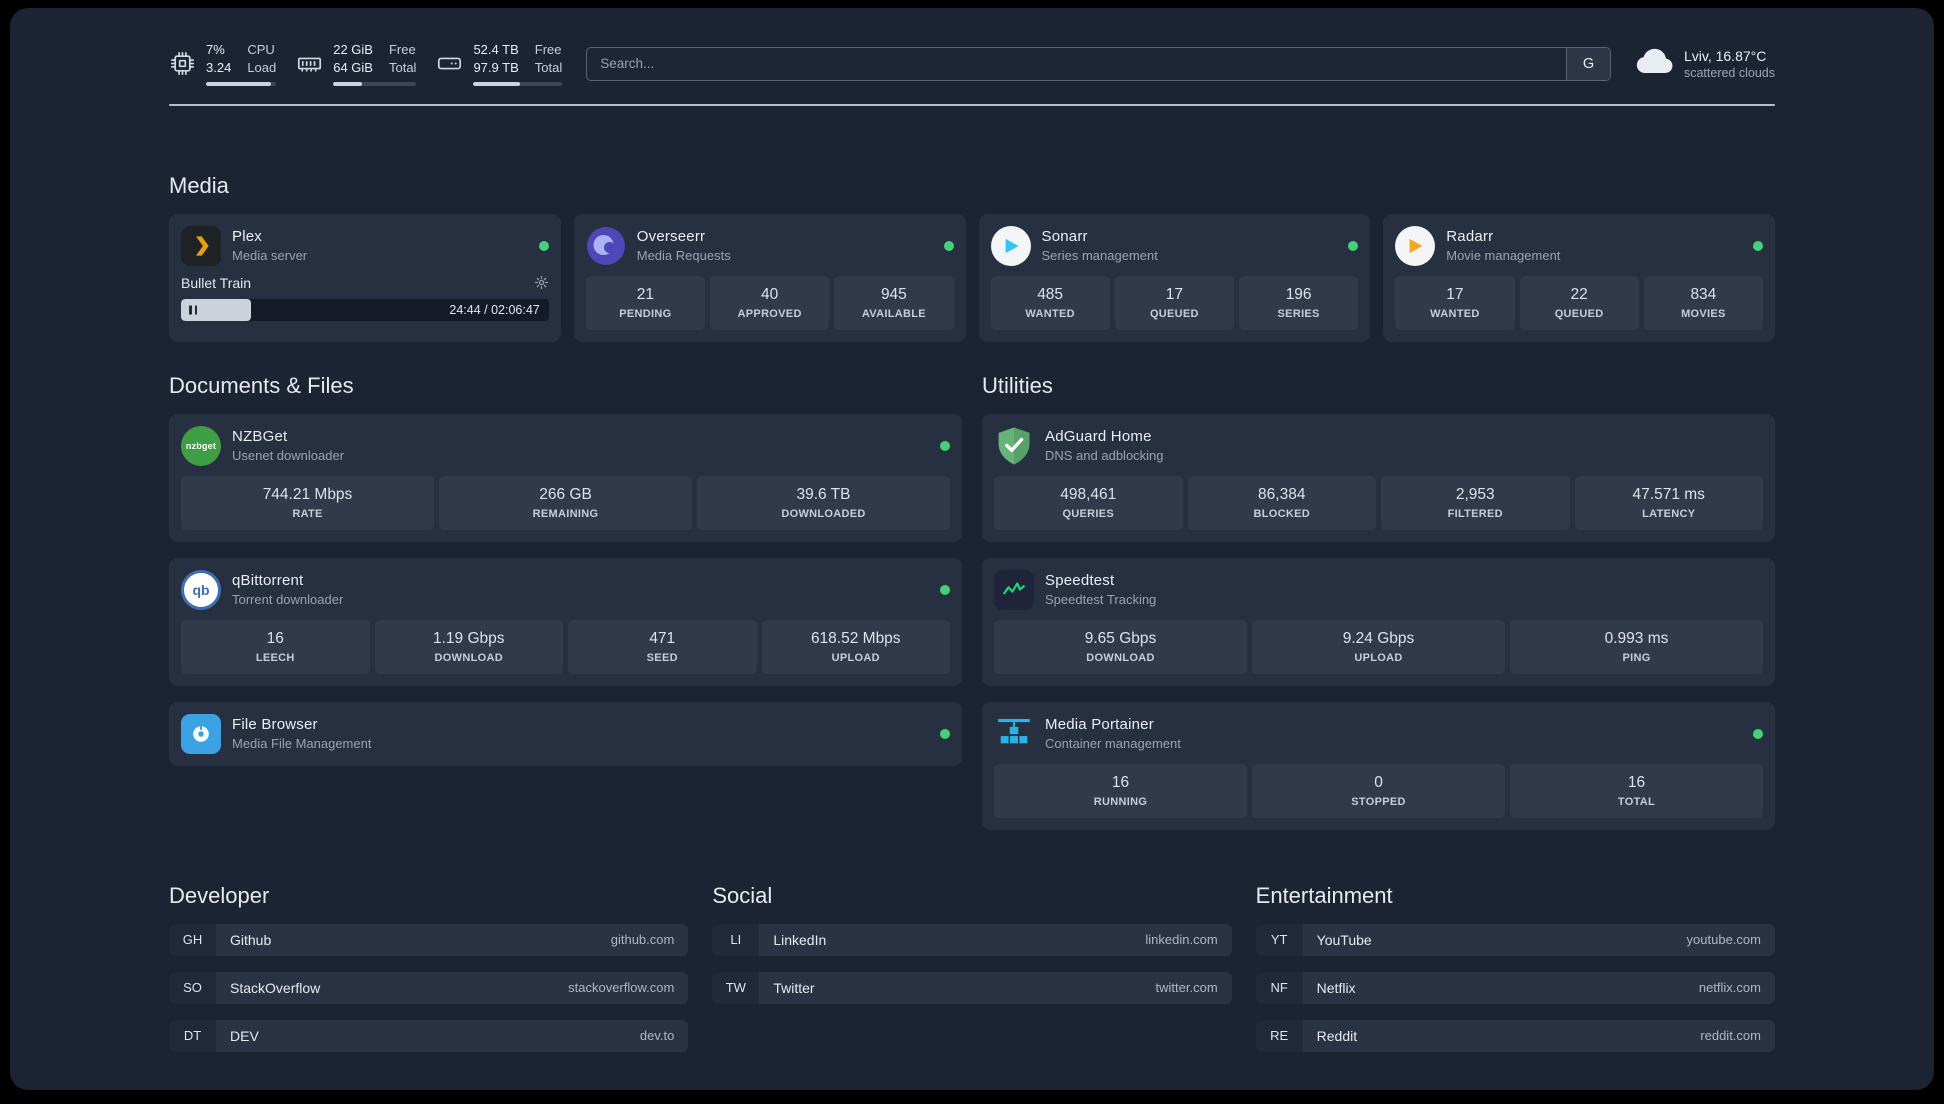 The width and height of the screenshot is (1944, 1104). I want to click on disk-total-label: Total, so click(548, 67).